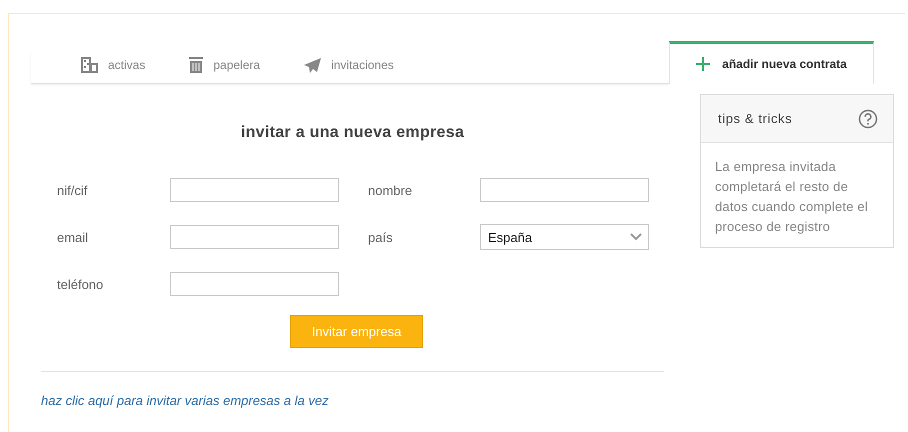 The height and width of the screenshot is (432, 908). What do you see at coordinates (113, 67) in the screenshot?
I see `tab: activas` at bounding box center [113, 67].